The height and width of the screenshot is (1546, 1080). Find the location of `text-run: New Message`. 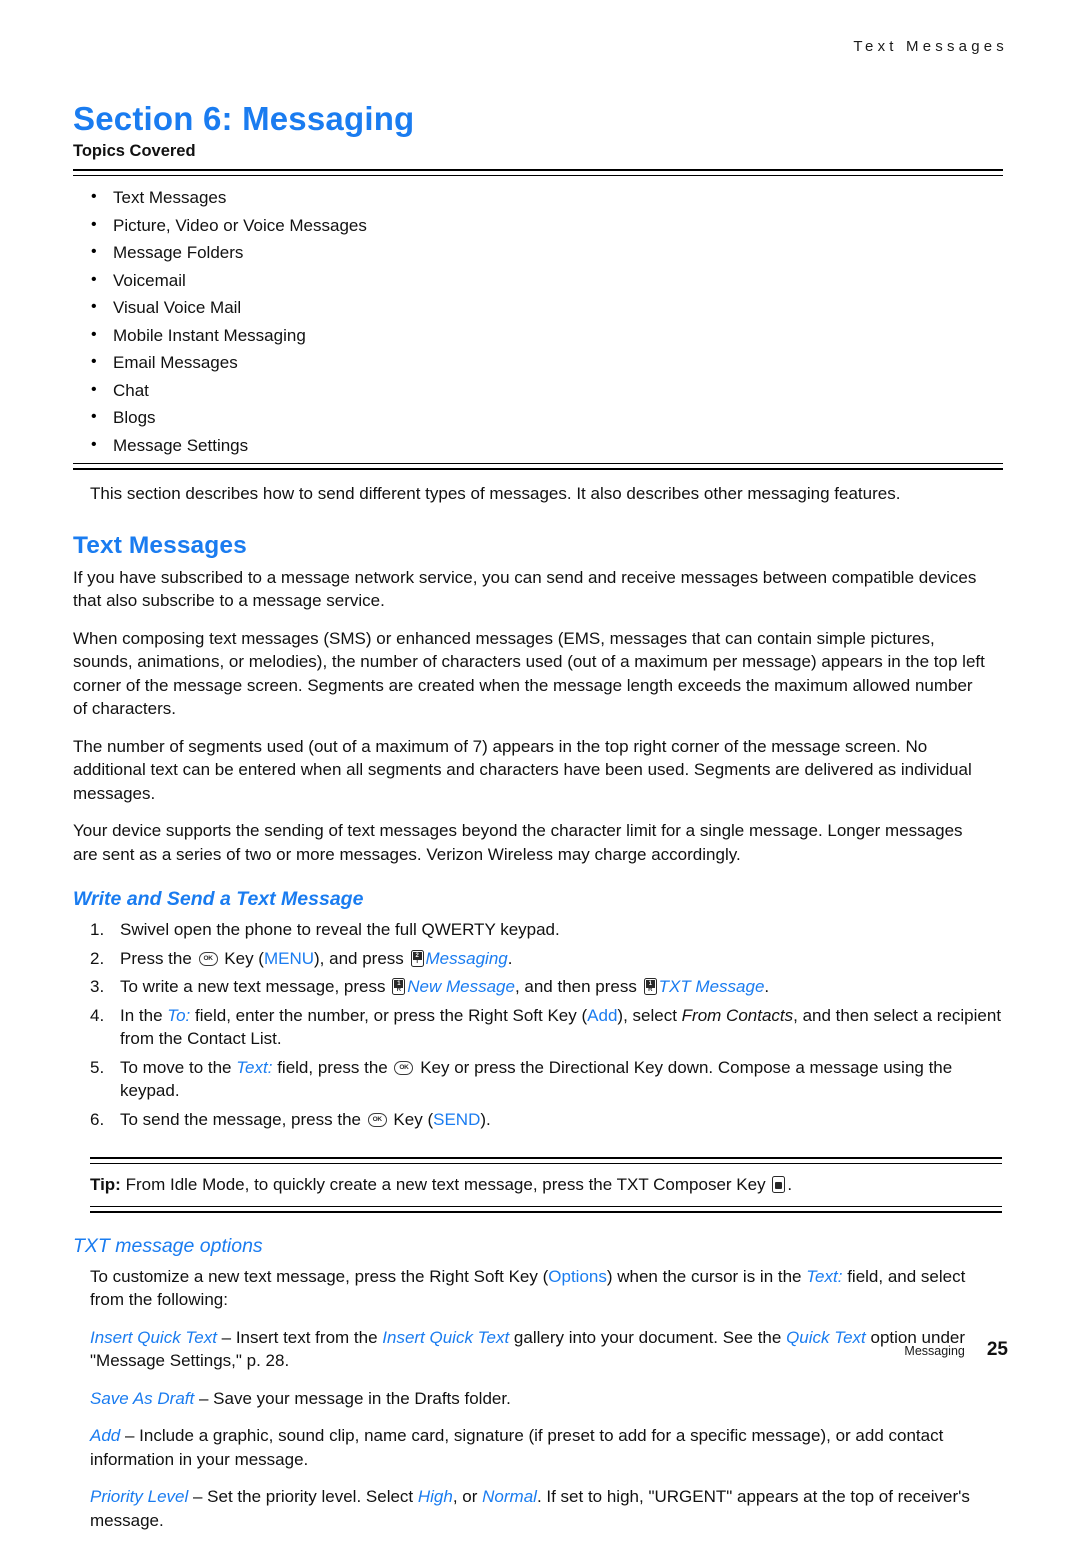

text-run: New Message is located at coordinates (461, 986).